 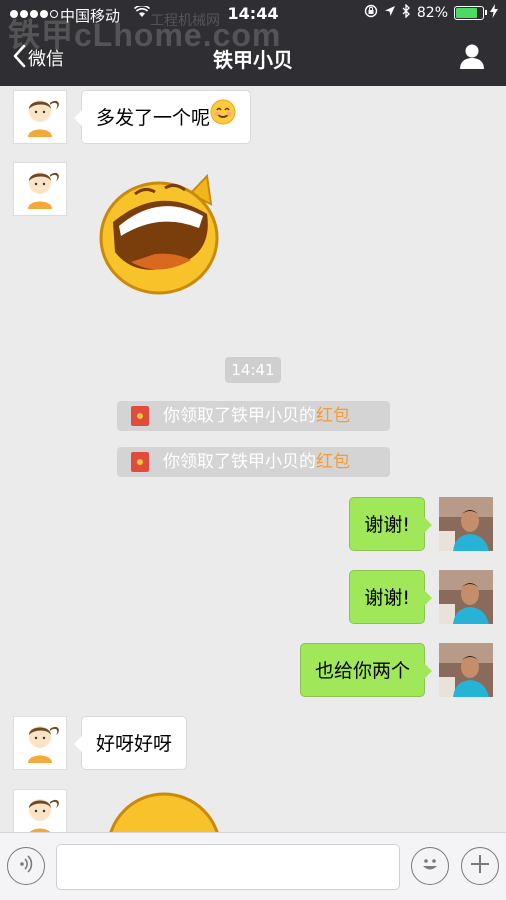 What do you see at coordinates (494, 13) in the screenshot?
I see `charging-icon` at bounding box center [494, 13].